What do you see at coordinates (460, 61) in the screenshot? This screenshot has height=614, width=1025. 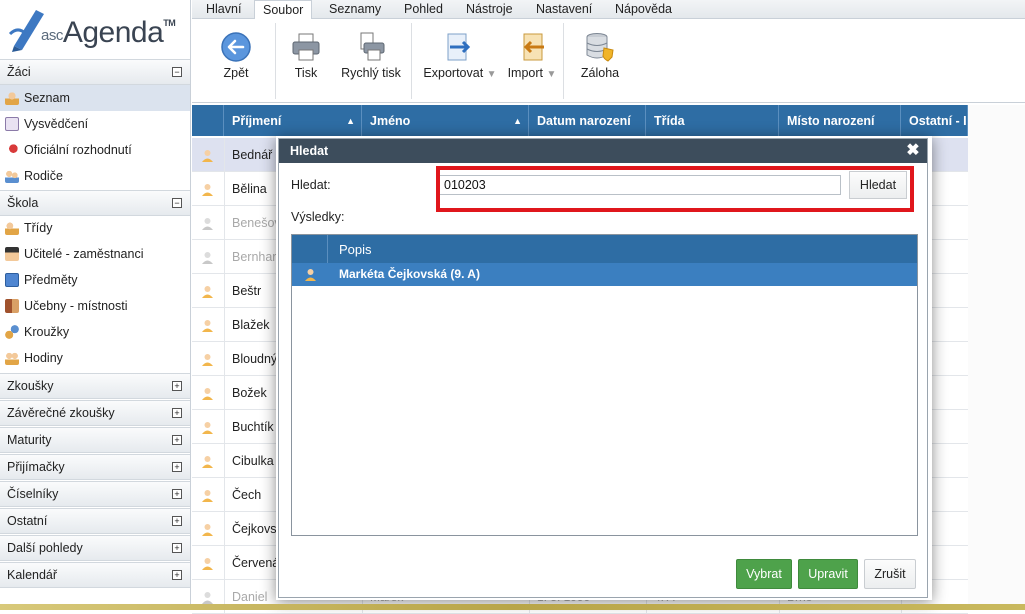 I see `export-button: Exportovat ▼` at bounding box center [460, 61].